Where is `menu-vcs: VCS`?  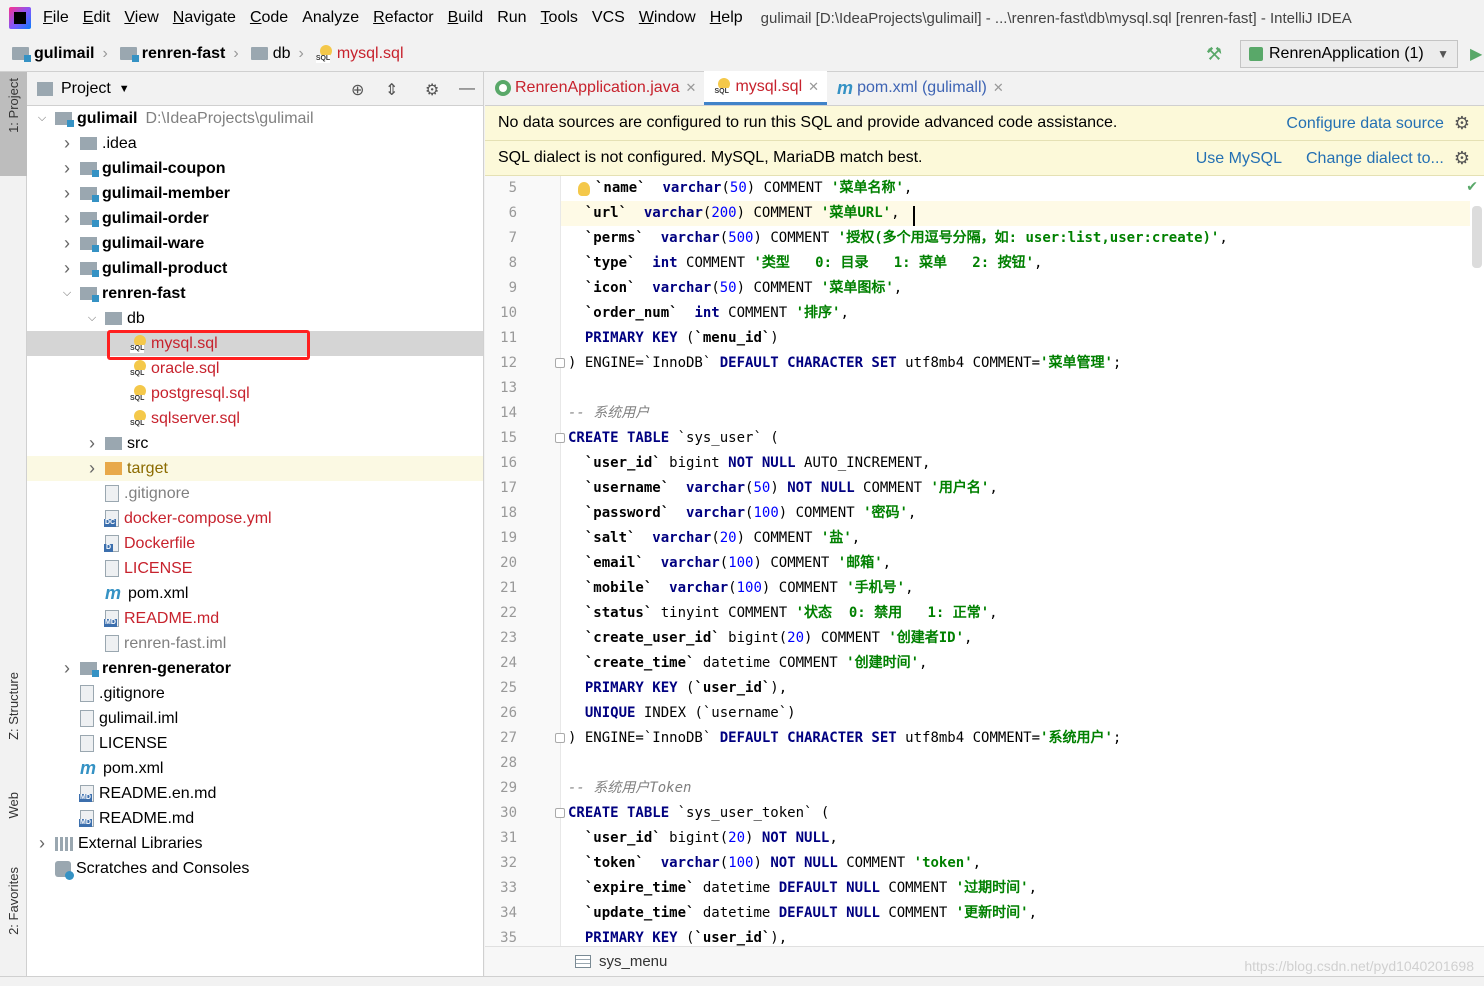 menu-vcs: VCS is located at coordinates (608, 18).